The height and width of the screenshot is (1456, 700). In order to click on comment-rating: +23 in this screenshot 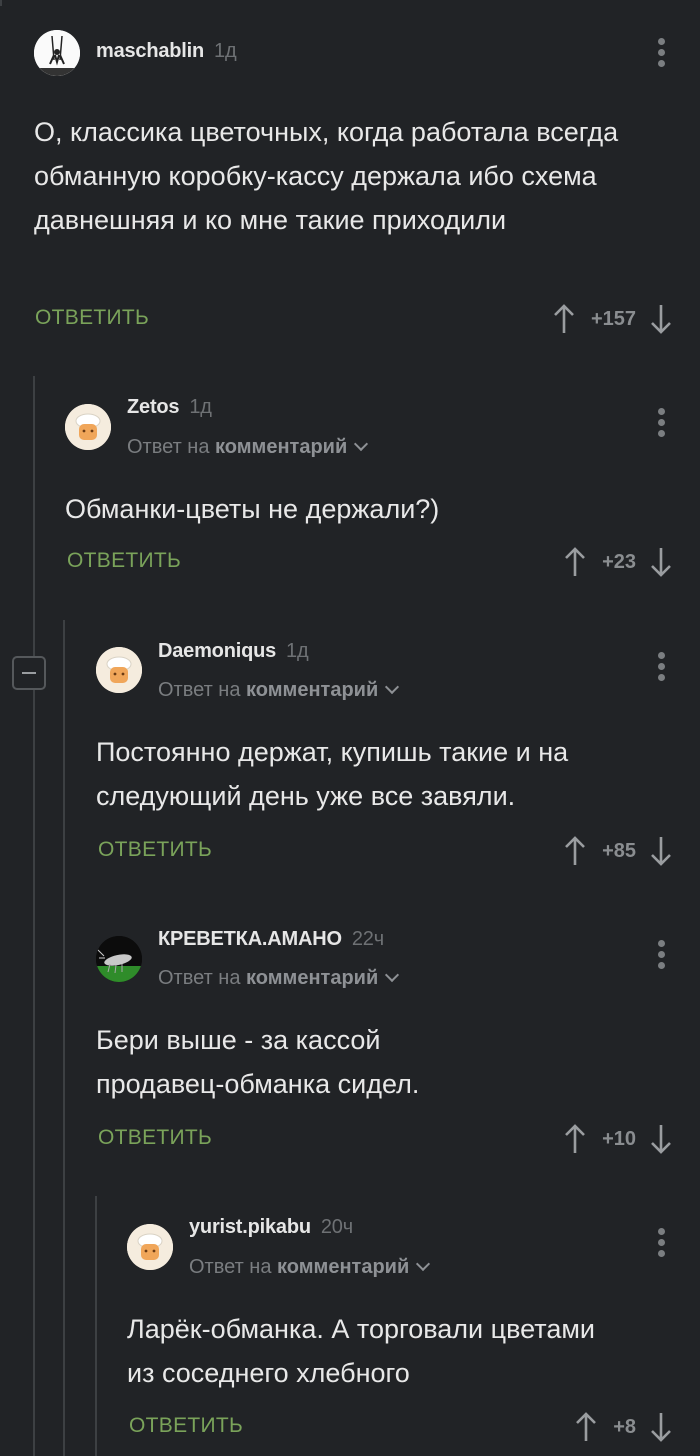, I will do `click(619, 561)`.